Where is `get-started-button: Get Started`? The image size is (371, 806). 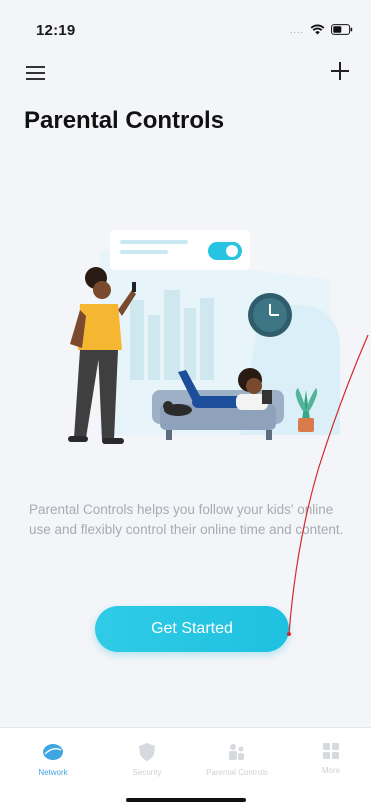
get-started-button: Get Started is located at coordinates (192, 629).